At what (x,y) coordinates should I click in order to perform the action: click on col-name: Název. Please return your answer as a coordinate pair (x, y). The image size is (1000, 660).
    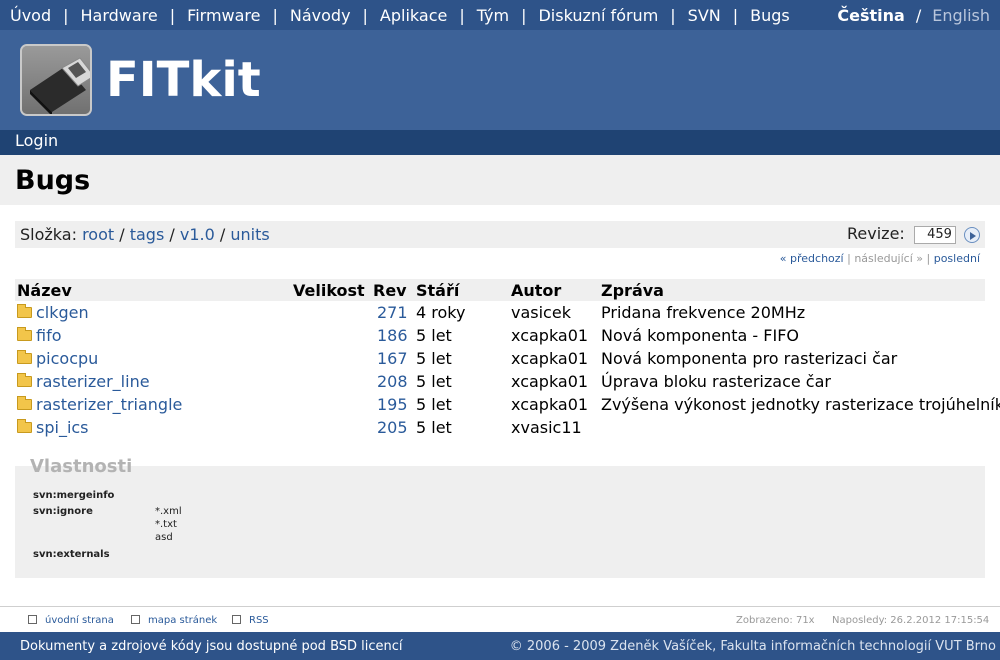
    Looking at the image, I should click on (44, 290).